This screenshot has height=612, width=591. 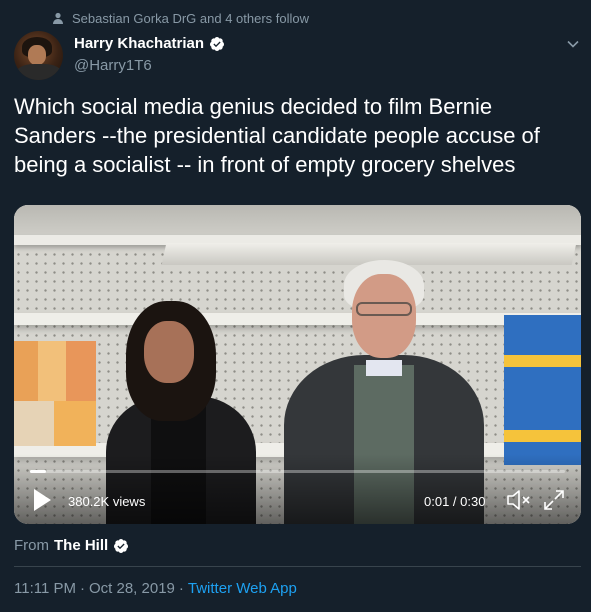 What do you see at coordinates (139, 43) in the screenshot?
I see `author-name: Harry Khachatrian` at bounding box center [139, 43].